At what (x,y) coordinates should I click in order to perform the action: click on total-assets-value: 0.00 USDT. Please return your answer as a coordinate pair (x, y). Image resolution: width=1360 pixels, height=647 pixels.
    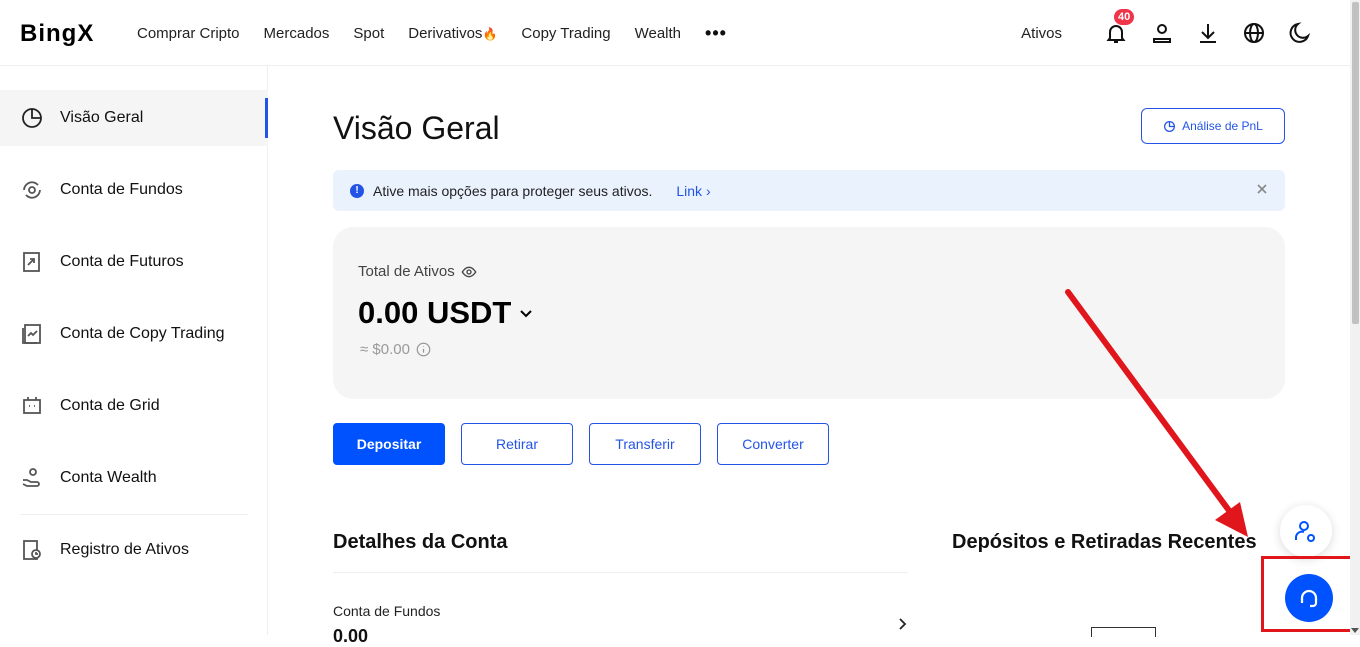
    Looking at the image, I should click on (445, 313).